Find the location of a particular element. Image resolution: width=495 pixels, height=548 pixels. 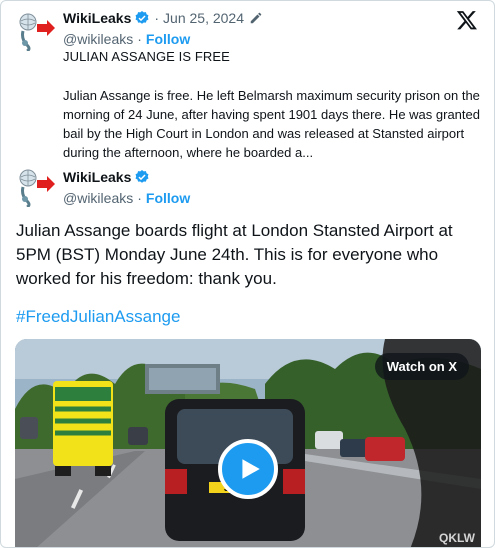

pencil-edit-icon is located at coordinates (256, 18).